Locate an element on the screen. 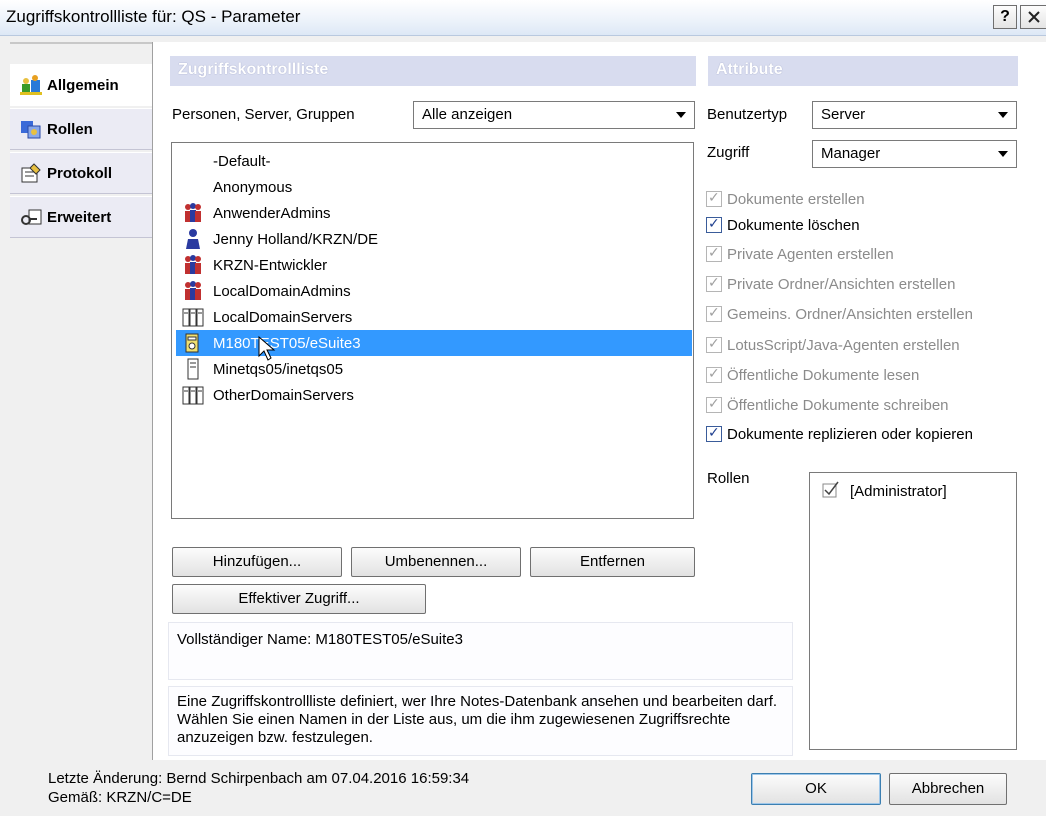 The image size is (1046, 816). list-item: Anonymous is located at coordinates (434, 187).